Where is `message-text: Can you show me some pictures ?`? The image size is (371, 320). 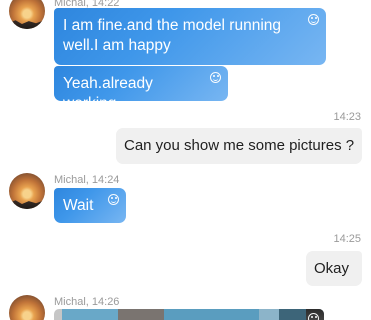 message-text: Can you show me some pictures ? is located at coordinates (239, 145).